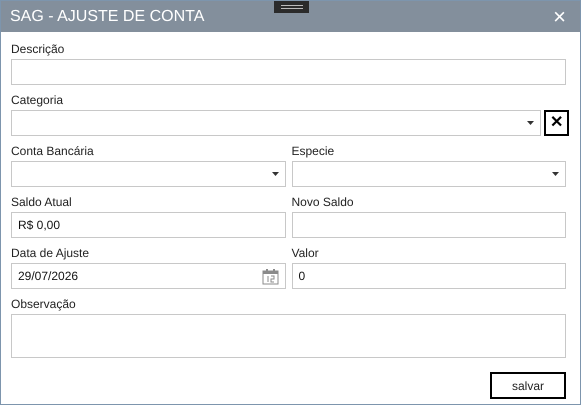 This screenshot has height=405, width=581. I want to click on field-label: Novo Saldo, so click(323, 202).